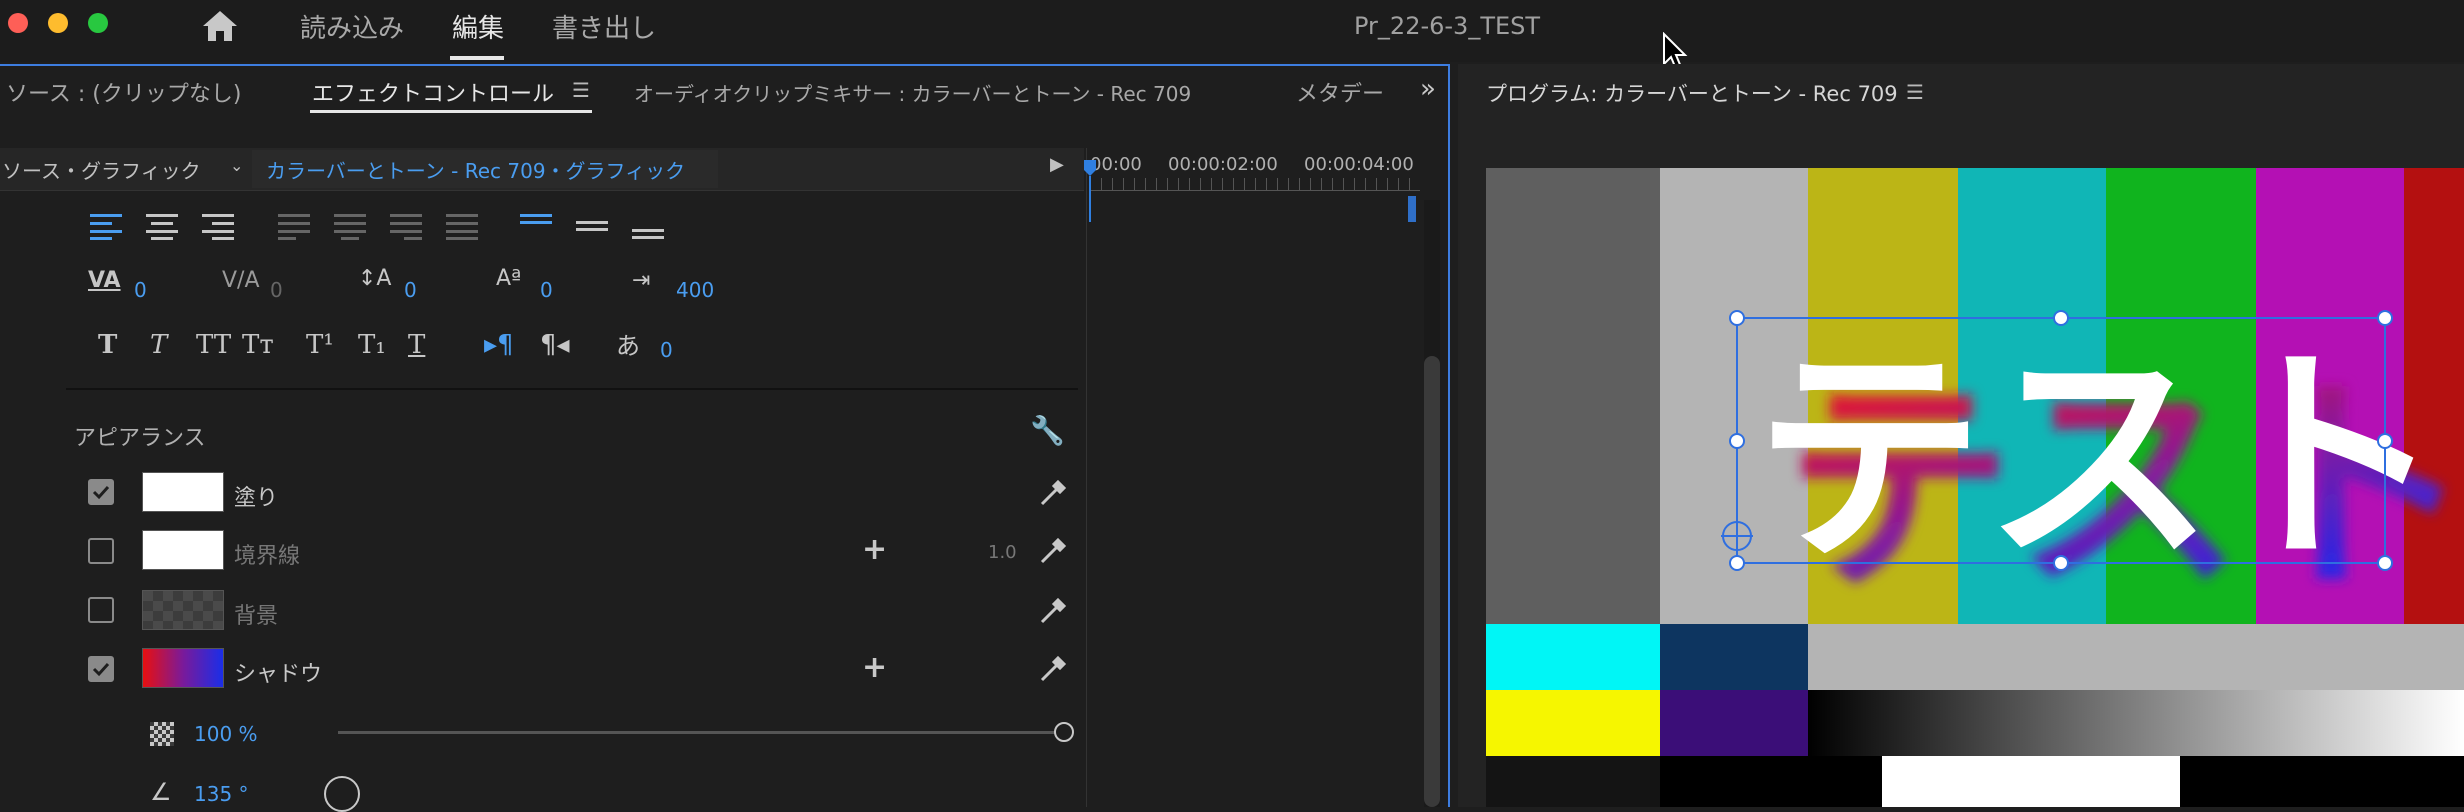  What do you see at coordinates (140, 438) in the screenshot?
I see `appearance-title: アピアランス` at bounding box center [140, 438].